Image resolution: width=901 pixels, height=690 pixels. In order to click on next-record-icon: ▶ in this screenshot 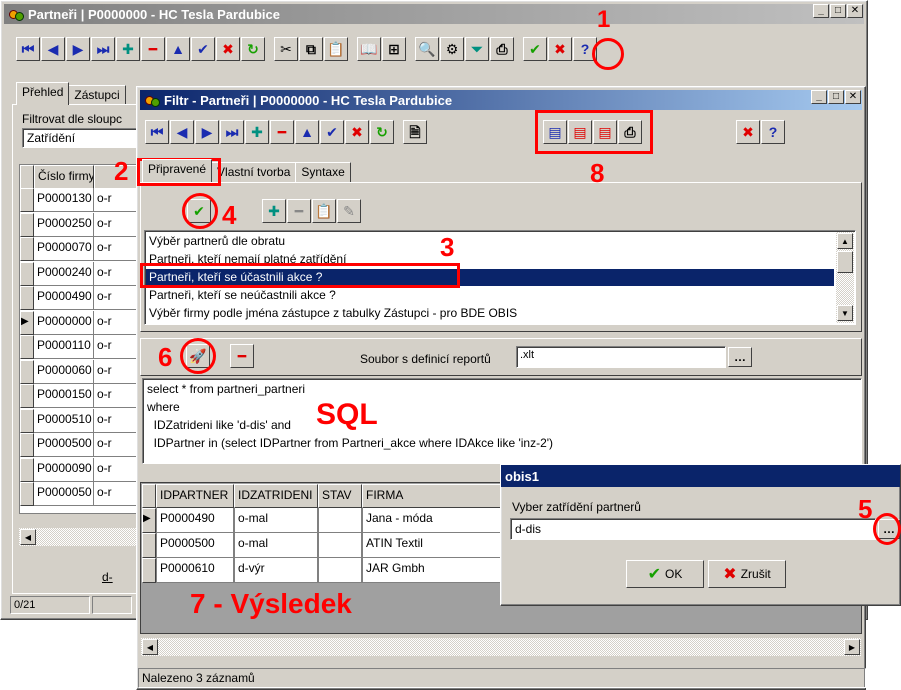, I will do `click(78, 49)`.